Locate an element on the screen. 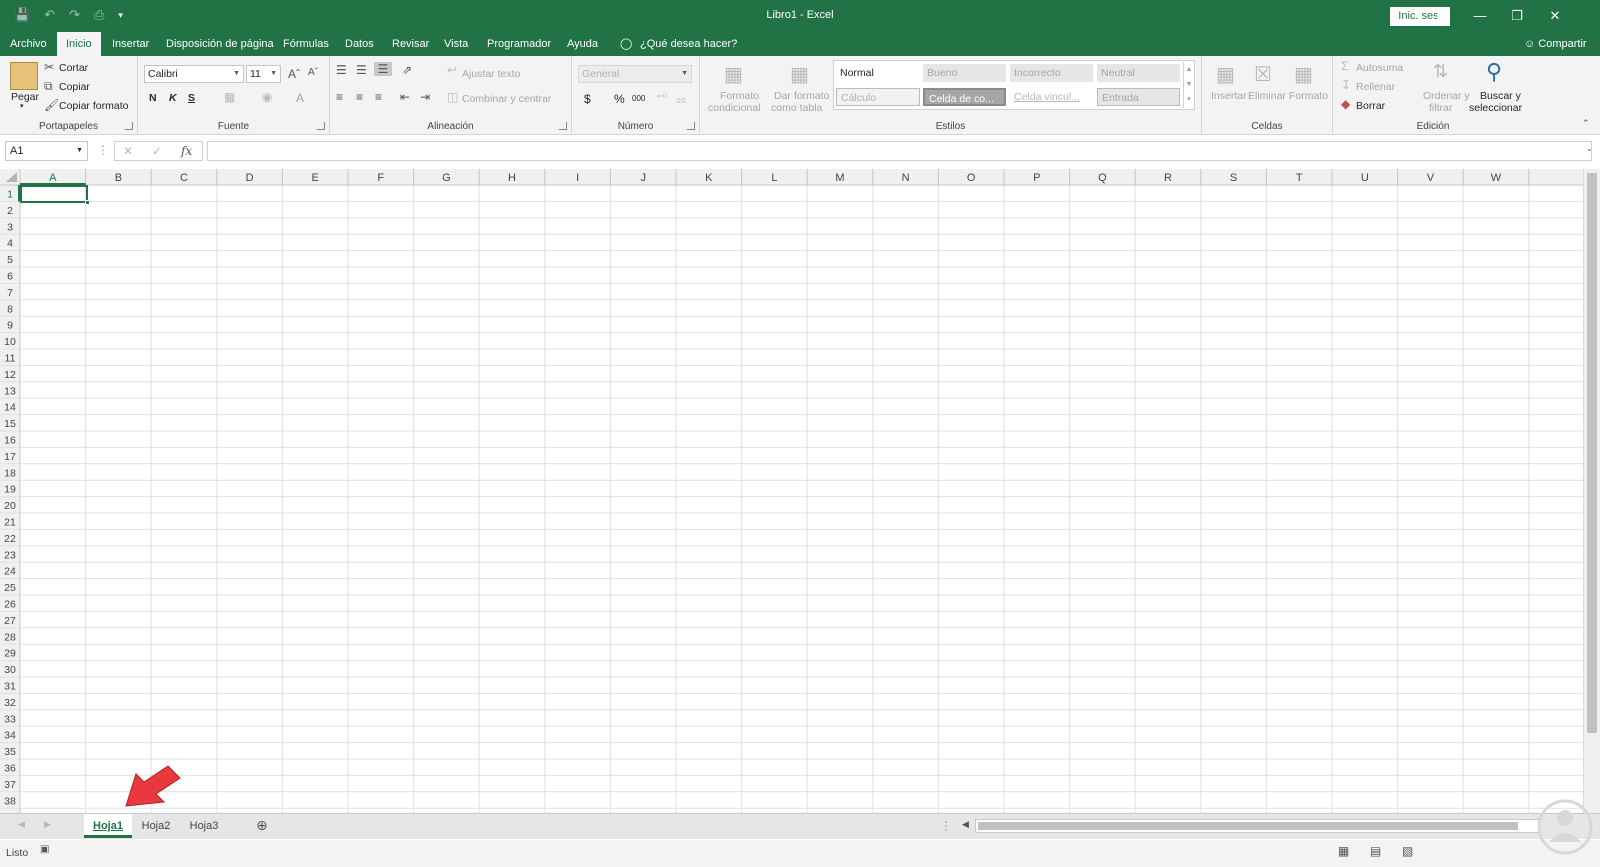  tab-disposicion: Disposición de página is located at coordinates (220, 44).